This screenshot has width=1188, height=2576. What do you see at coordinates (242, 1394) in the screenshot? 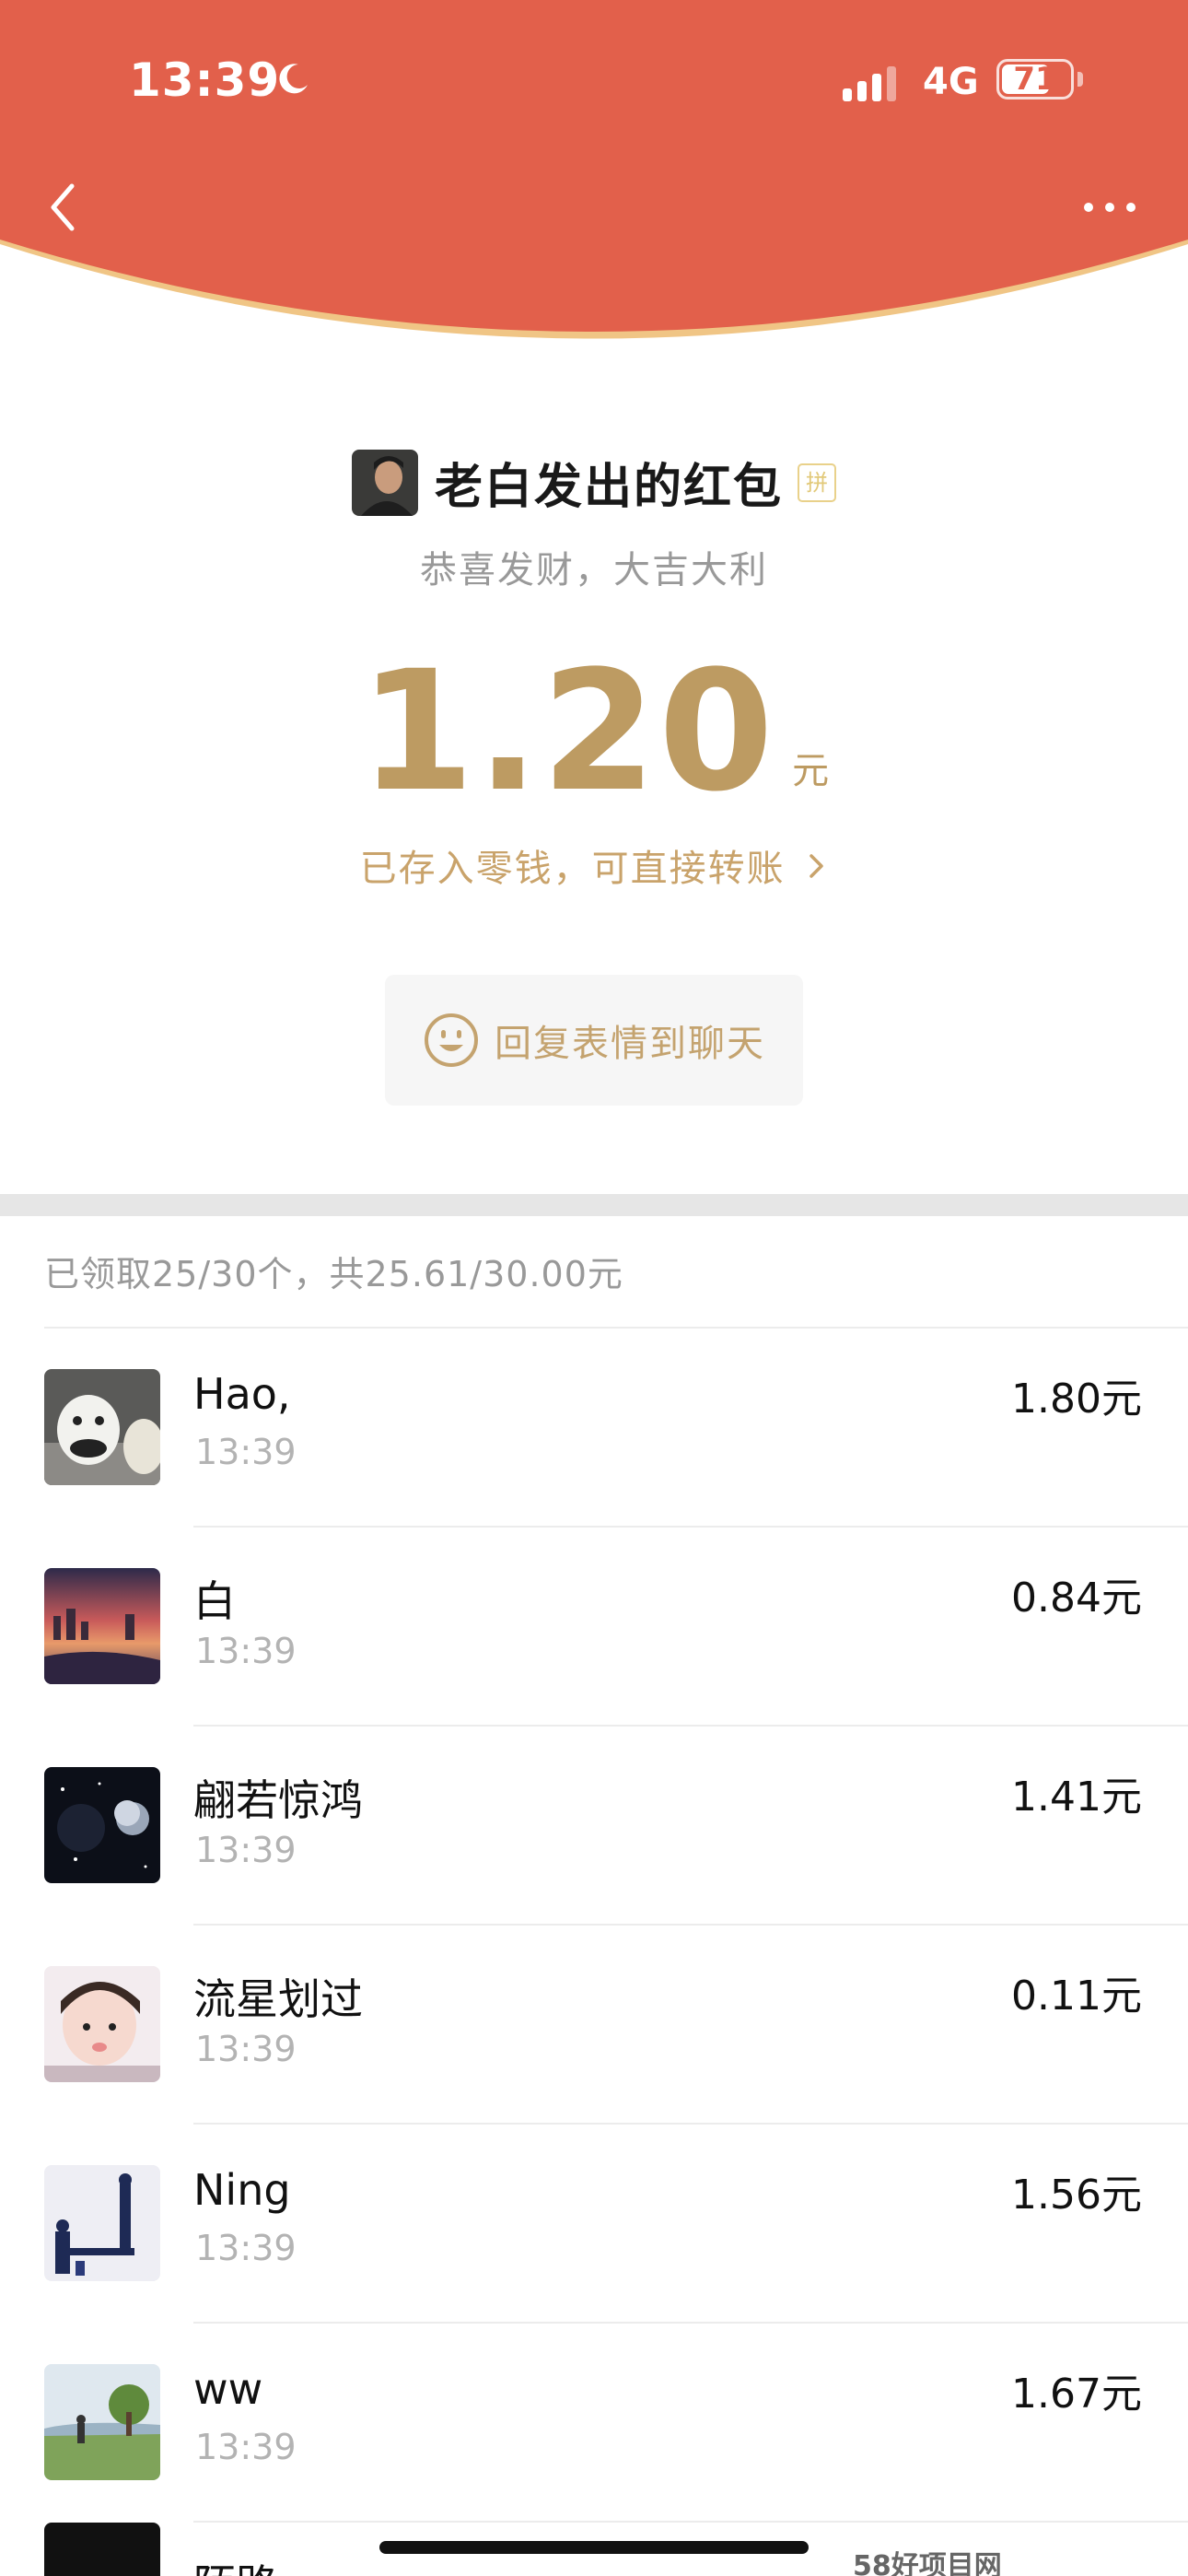
I see `record-name: Hao,` at bounding box center [242, 1394].